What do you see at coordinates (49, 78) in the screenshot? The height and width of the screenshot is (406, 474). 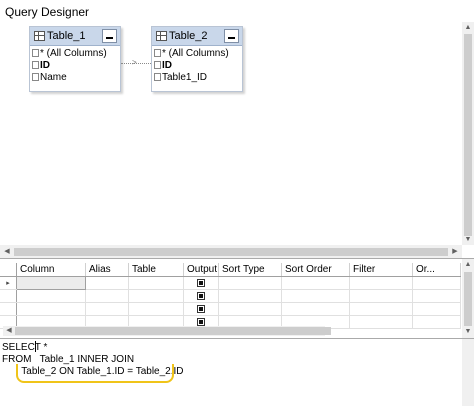 I see `column-name: Name` at bounding box center [49, 78].